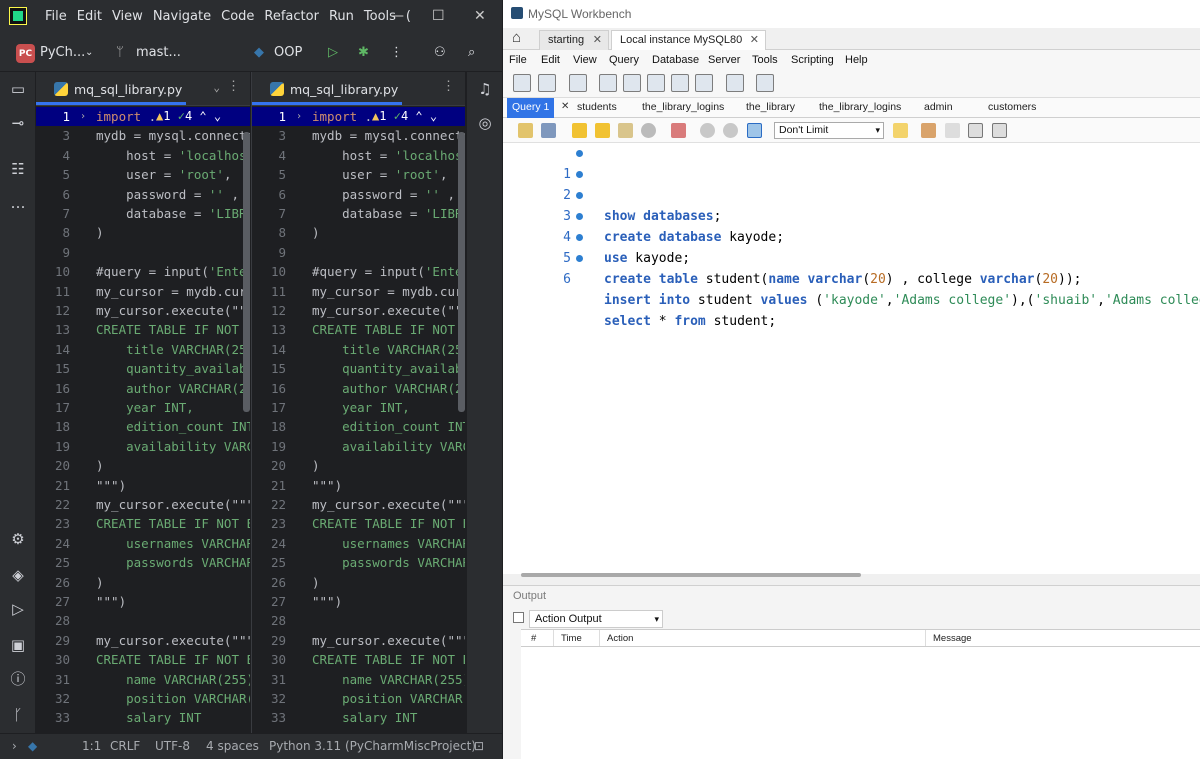  What do you see at coordinates (928, 130) in the screenshot?
I see `beautify-icon` at bounding box center [928, 130].